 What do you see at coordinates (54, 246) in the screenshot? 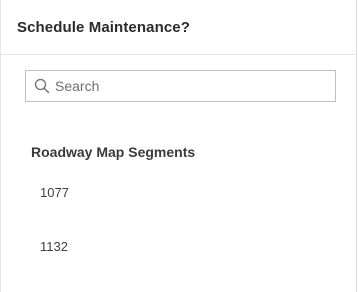
I see `list-item-segment-1132: 1132` at bounding box center [54, 246].